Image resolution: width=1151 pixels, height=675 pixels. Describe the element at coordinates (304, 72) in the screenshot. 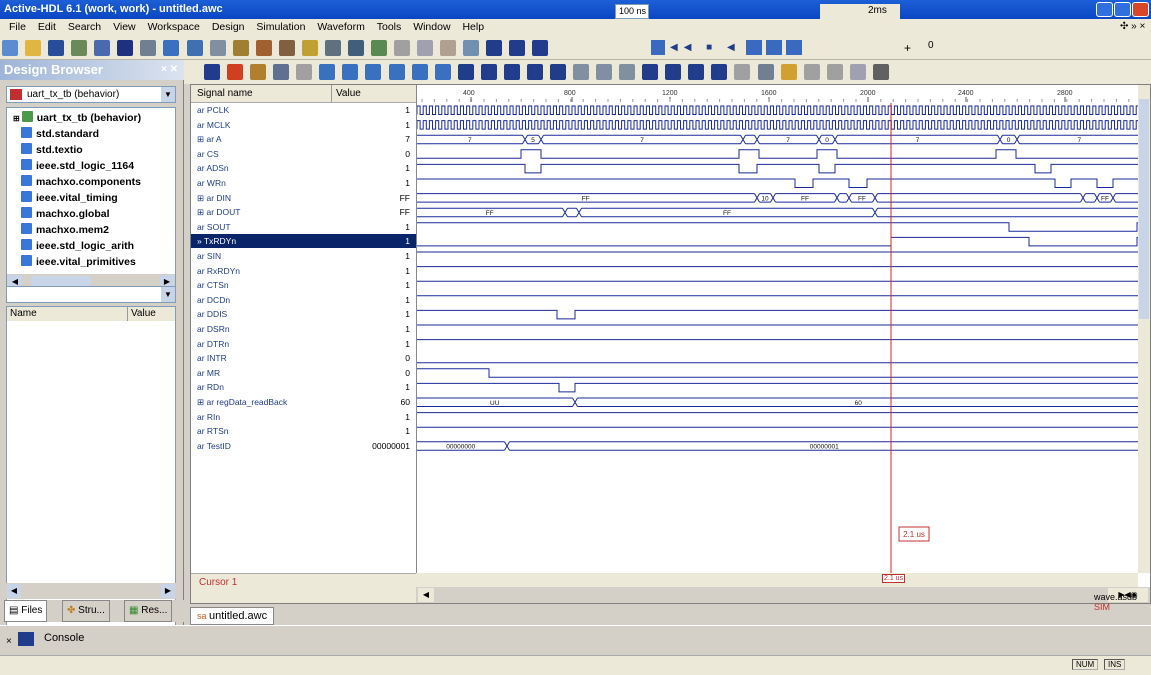

I see `wave-pointer-icon` at that location.